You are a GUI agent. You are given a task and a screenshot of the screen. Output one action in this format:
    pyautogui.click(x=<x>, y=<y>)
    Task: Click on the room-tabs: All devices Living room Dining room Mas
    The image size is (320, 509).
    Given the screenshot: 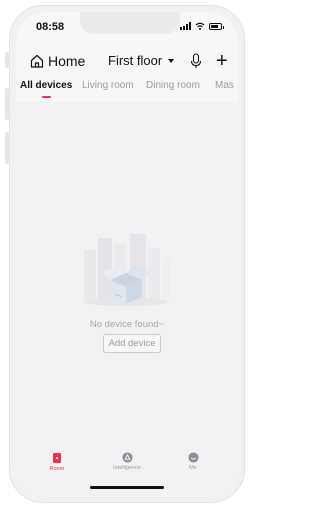 What is the action you would take?
    pyautogui.click(x=127, y=91)
    